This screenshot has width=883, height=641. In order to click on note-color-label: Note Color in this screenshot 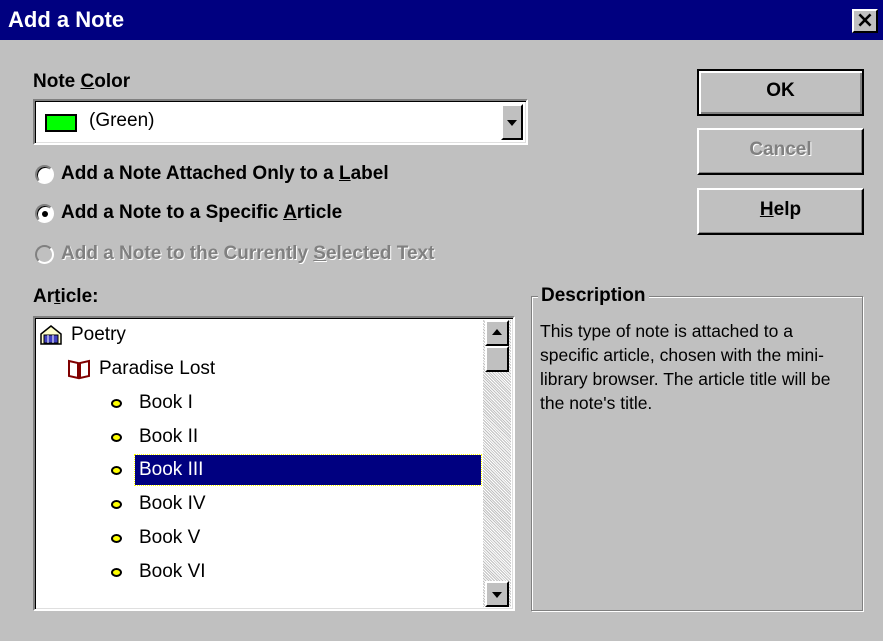, I will do `click(82, 81)`.